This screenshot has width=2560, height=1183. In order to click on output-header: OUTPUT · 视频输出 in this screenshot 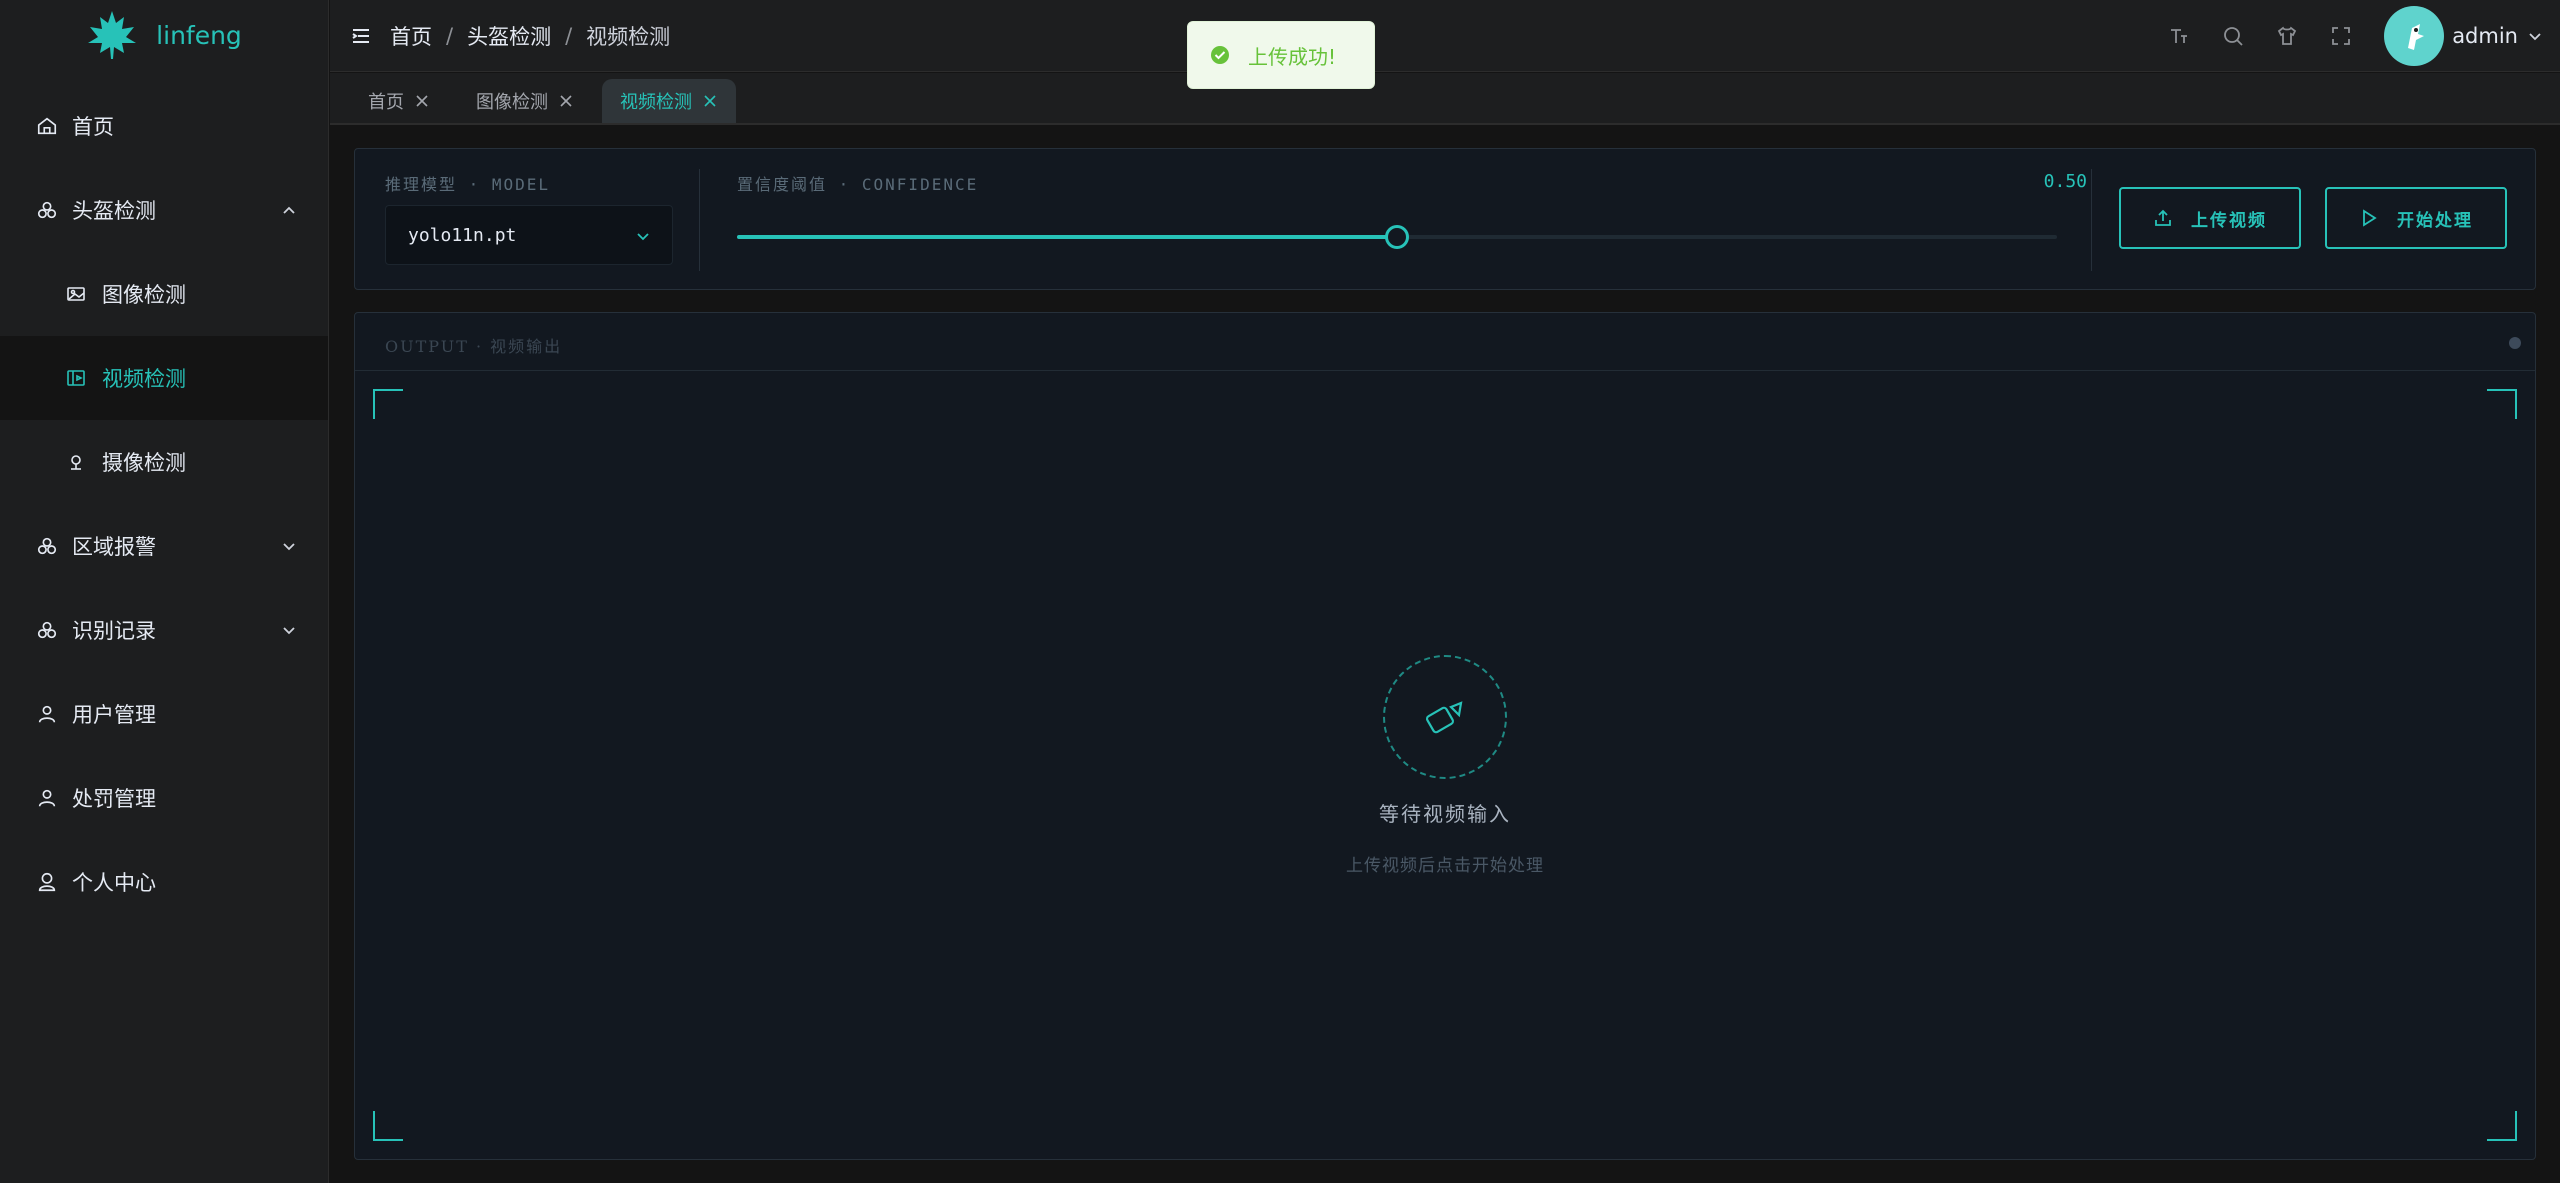, I will do `click(1445, 342)`.